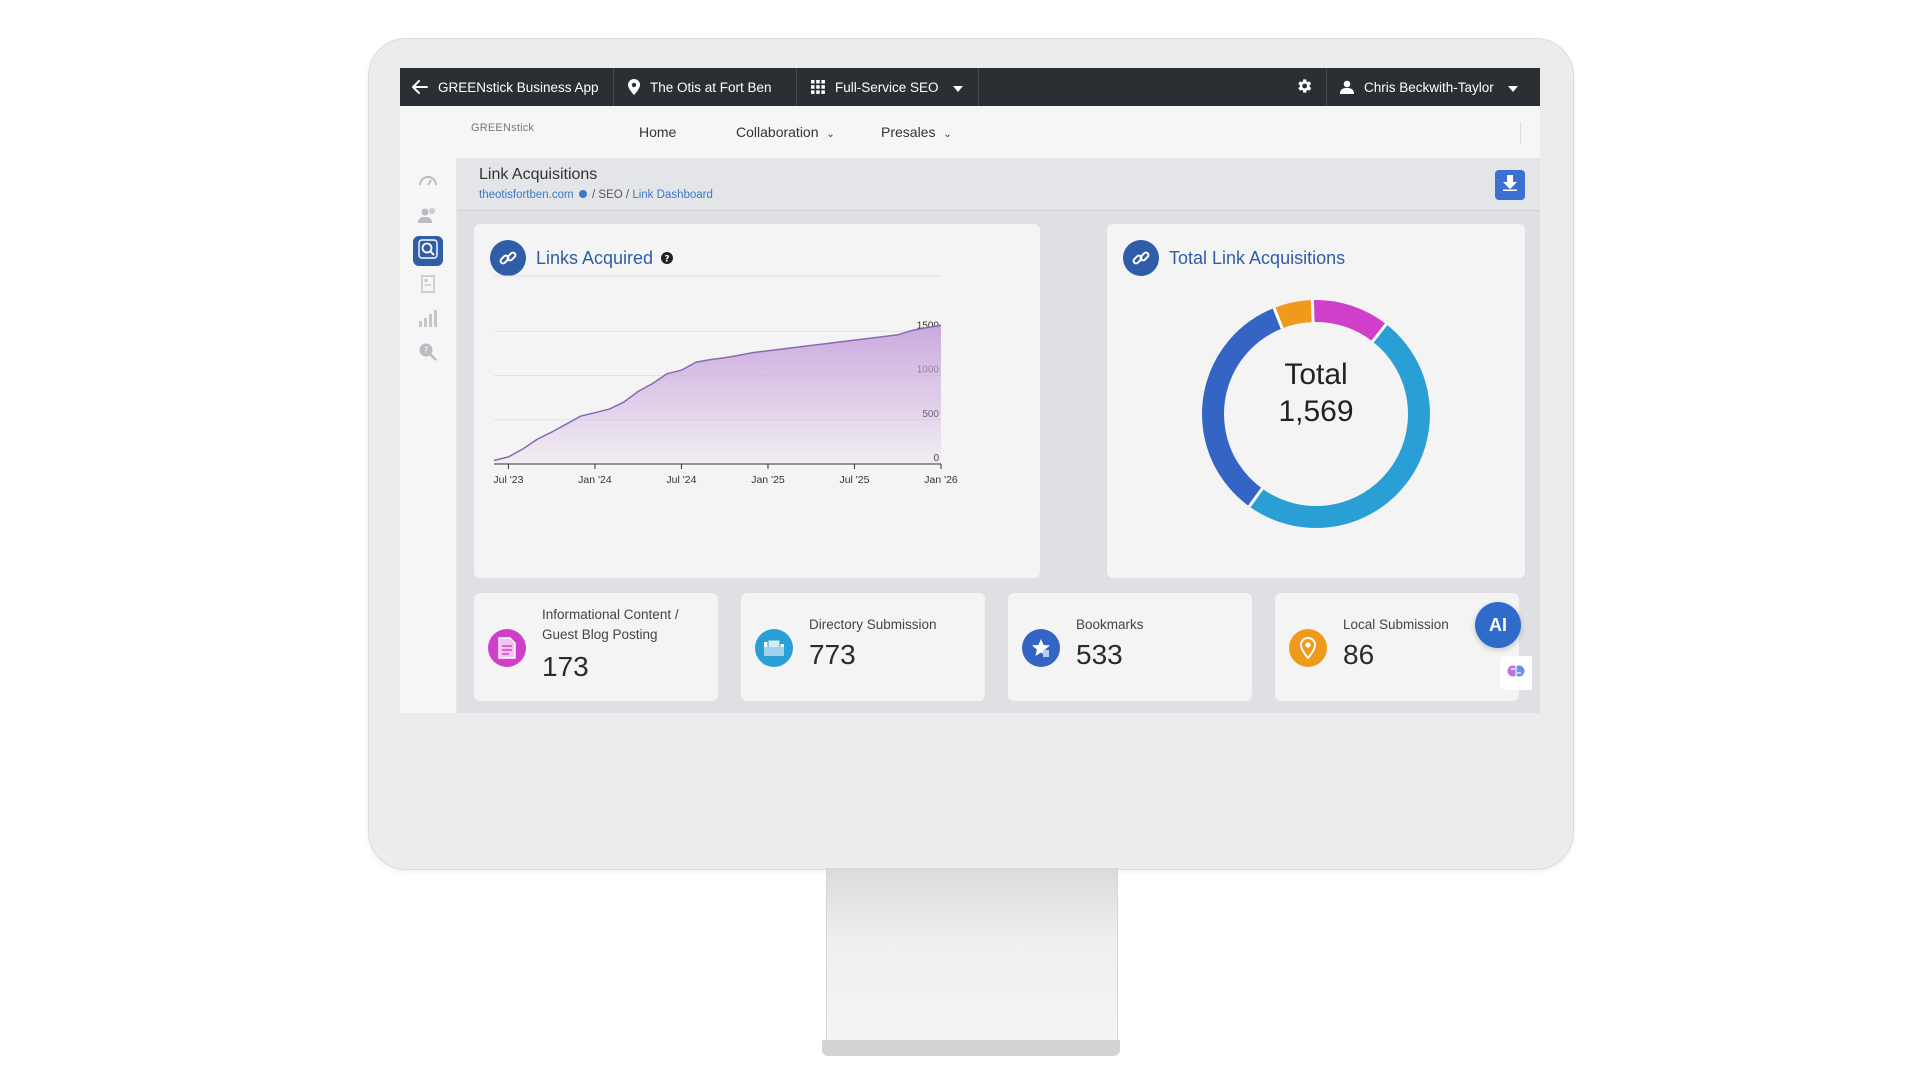 Image resolution: width=1920 pixels, height=1080 pixels. I want to click on x-tick-label: Jan '25, so click(768, 480).